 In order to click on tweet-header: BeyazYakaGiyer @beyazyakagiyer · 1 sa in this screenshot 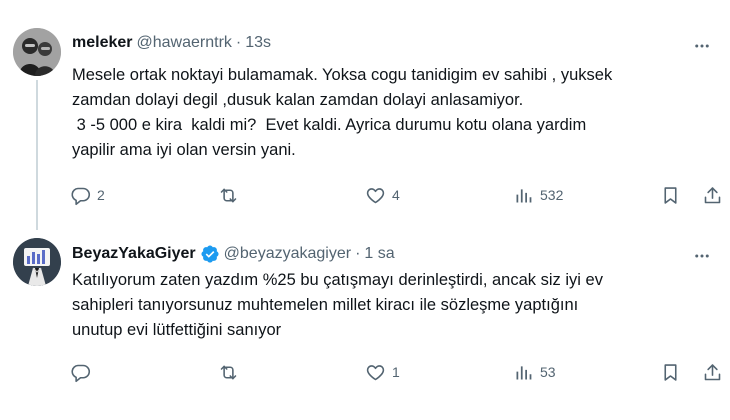, I will do `click(233, 254)`.